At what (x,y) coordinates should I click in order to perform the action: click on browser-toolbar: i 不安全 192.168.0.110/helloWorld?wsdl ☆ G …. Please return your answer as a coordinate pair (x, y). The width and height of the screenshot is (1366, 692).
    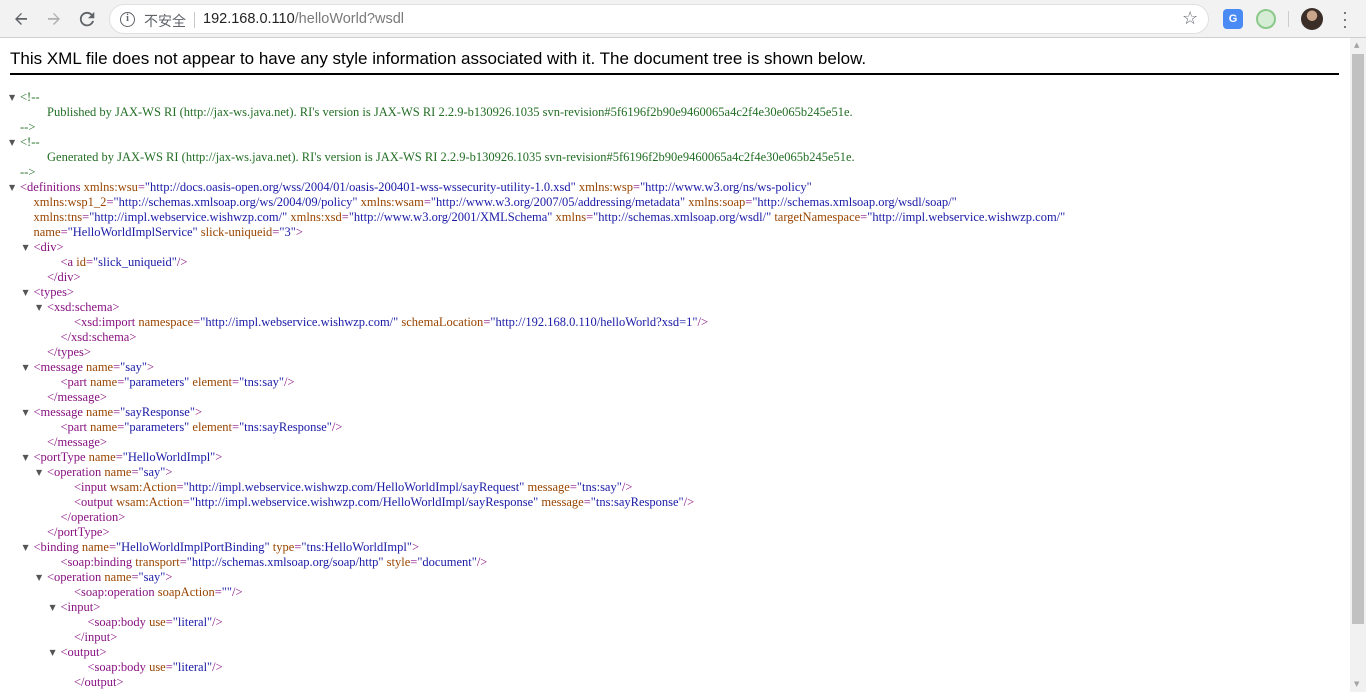
    Looking at the image, I should click on (683, 19).